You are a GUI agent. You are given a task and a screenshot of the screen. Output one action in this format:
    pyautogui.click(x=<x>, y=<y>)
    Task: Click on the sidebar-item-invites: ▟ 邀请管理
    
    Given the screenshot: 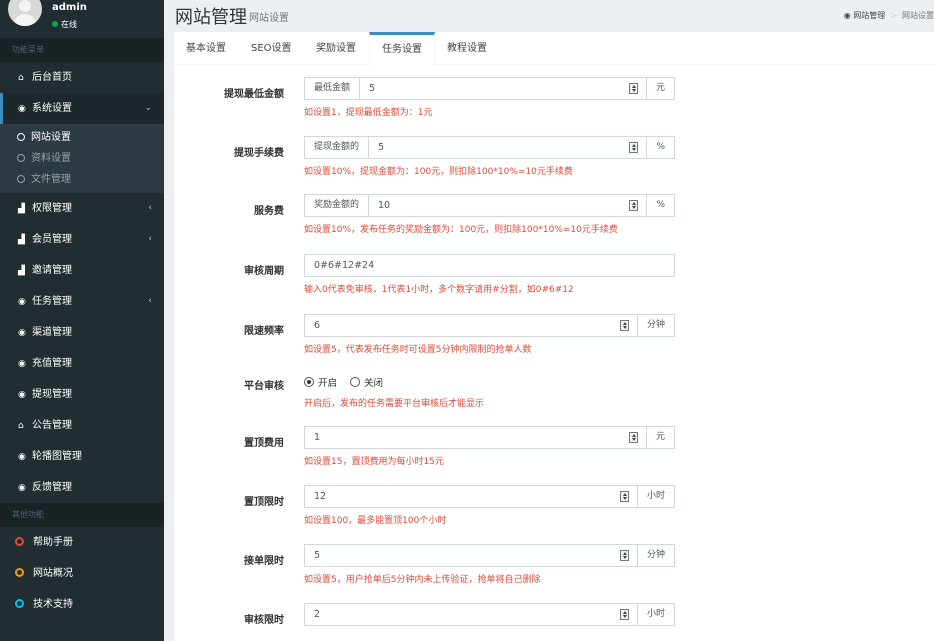 What is the action you would take?
    pyautogui.click(x=82, y=270)
    